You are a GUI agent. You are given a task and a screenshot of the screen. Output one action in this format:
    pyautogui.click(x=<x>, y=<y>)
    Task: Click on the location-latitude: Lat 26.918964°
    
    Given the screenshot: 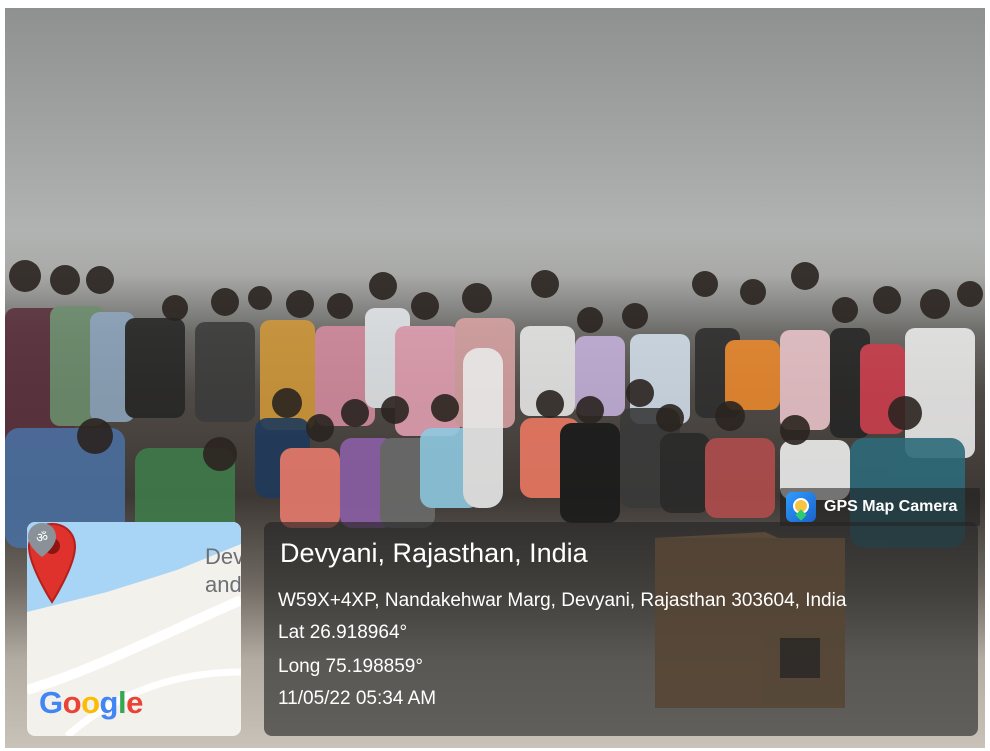 What is the action you would take?
    pyautogui.click(x=343, y=632)
    